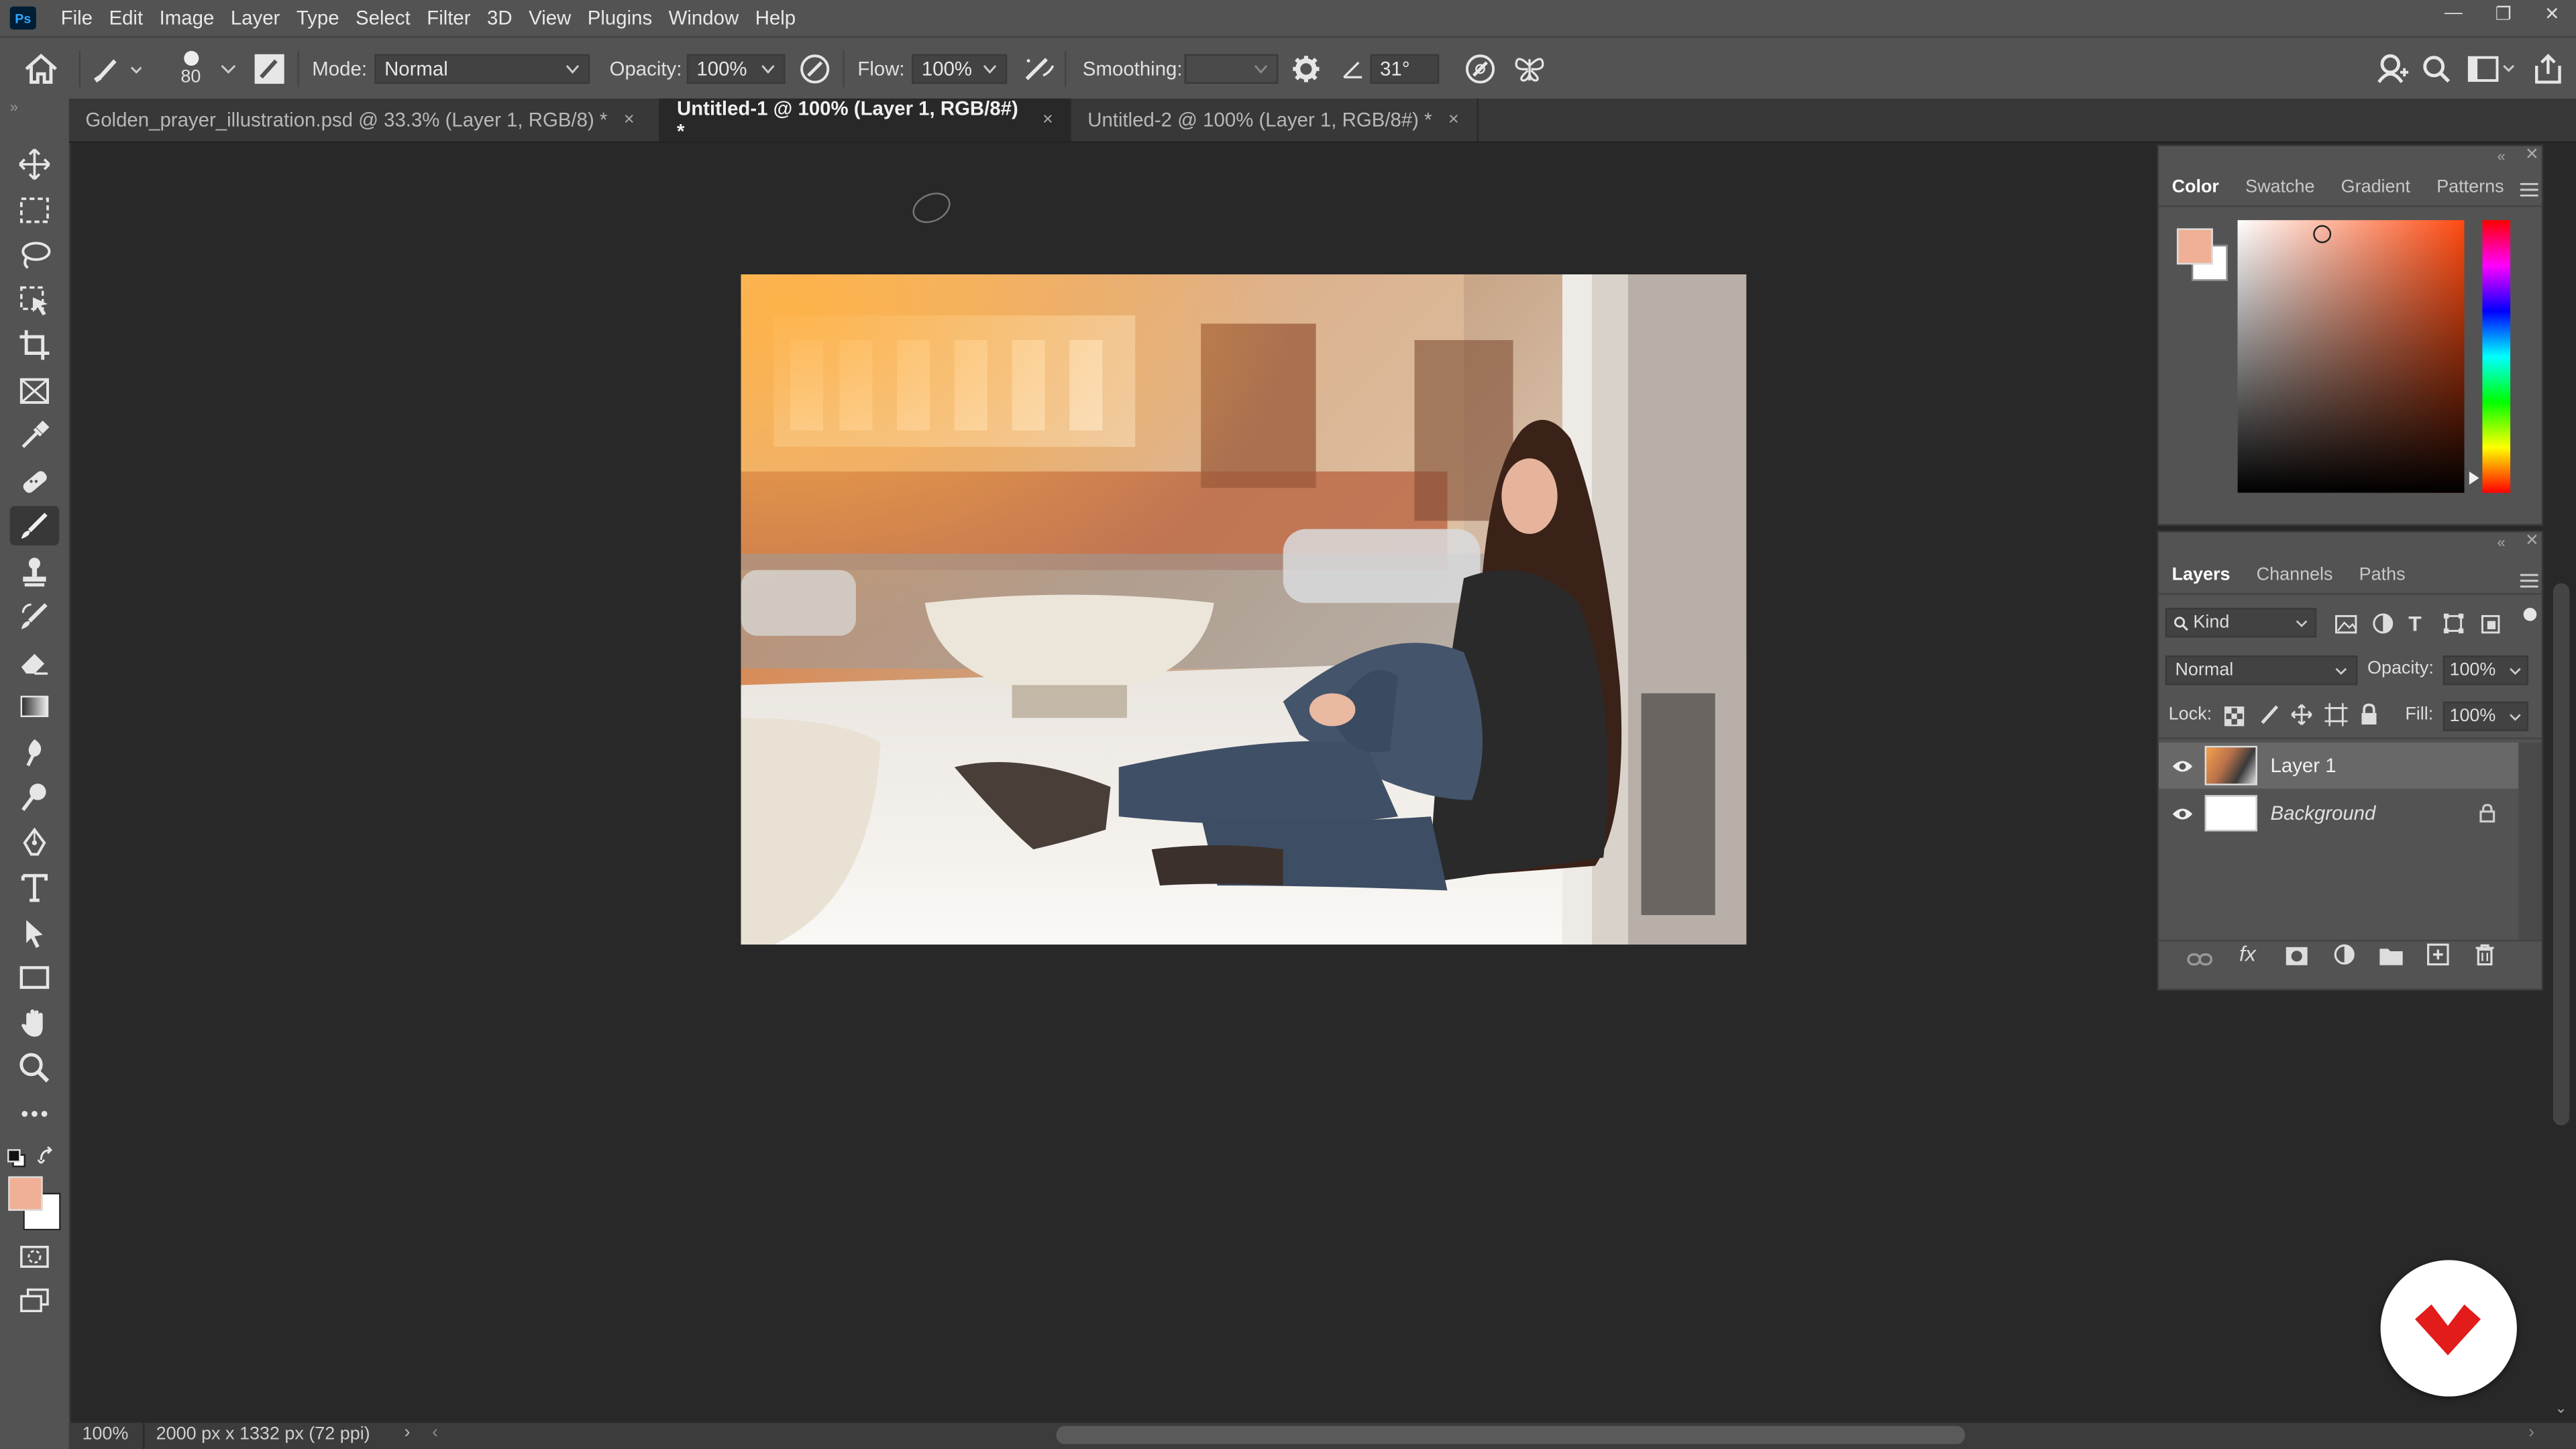 The image size is (2576, 1449). What do you see at coordinates (2241, 623) in the screenshot?
I see `layer-filter-kind-select: Kind` at bounding box center [2241, 623].